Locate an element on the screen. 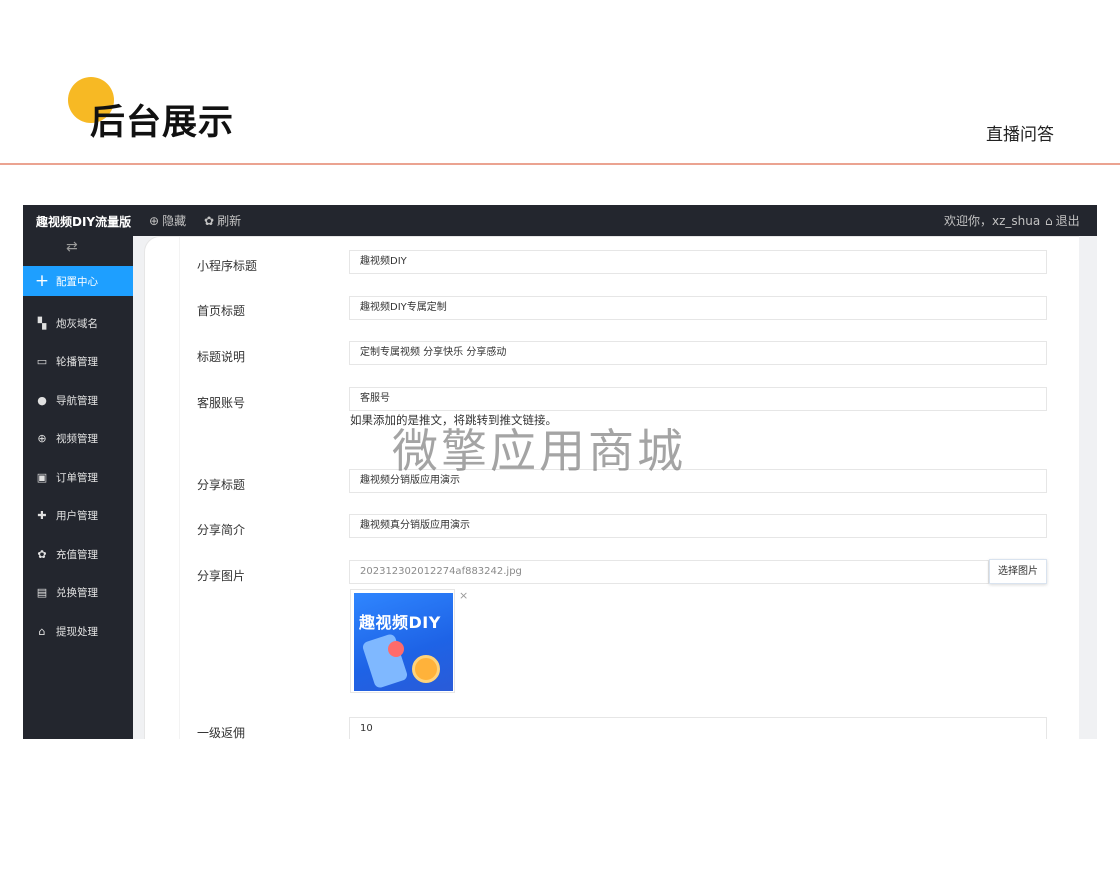  service-input: 客服号 is located at coordinates (698, 399).